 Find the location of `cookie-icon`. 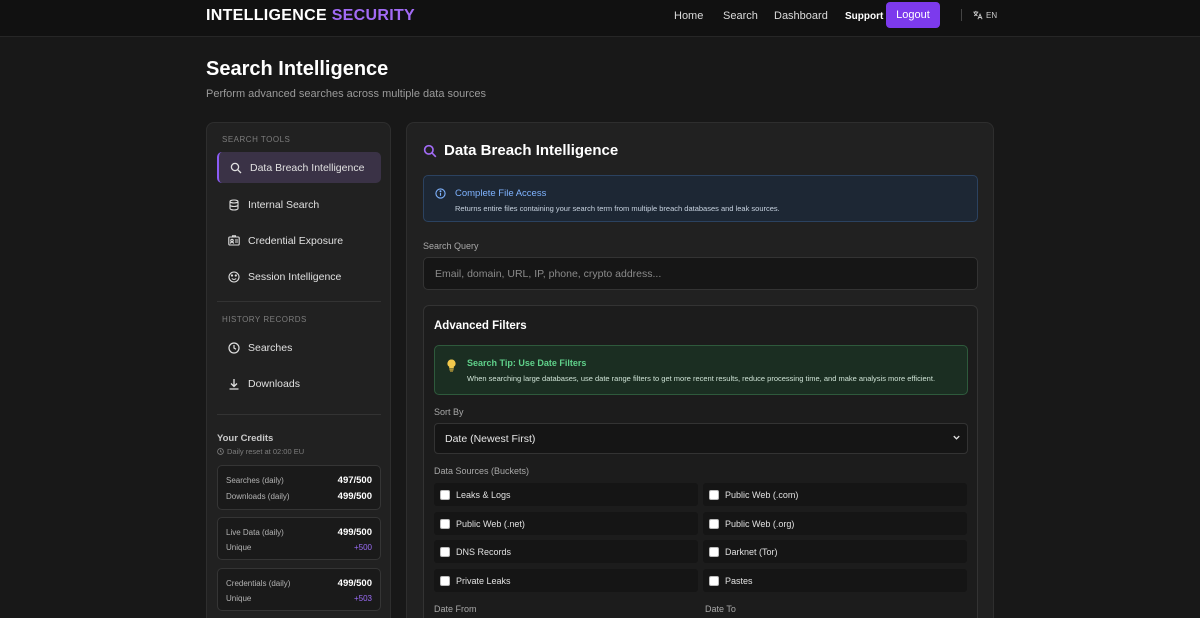

cookie-icon is located at coordinates (234, 276).